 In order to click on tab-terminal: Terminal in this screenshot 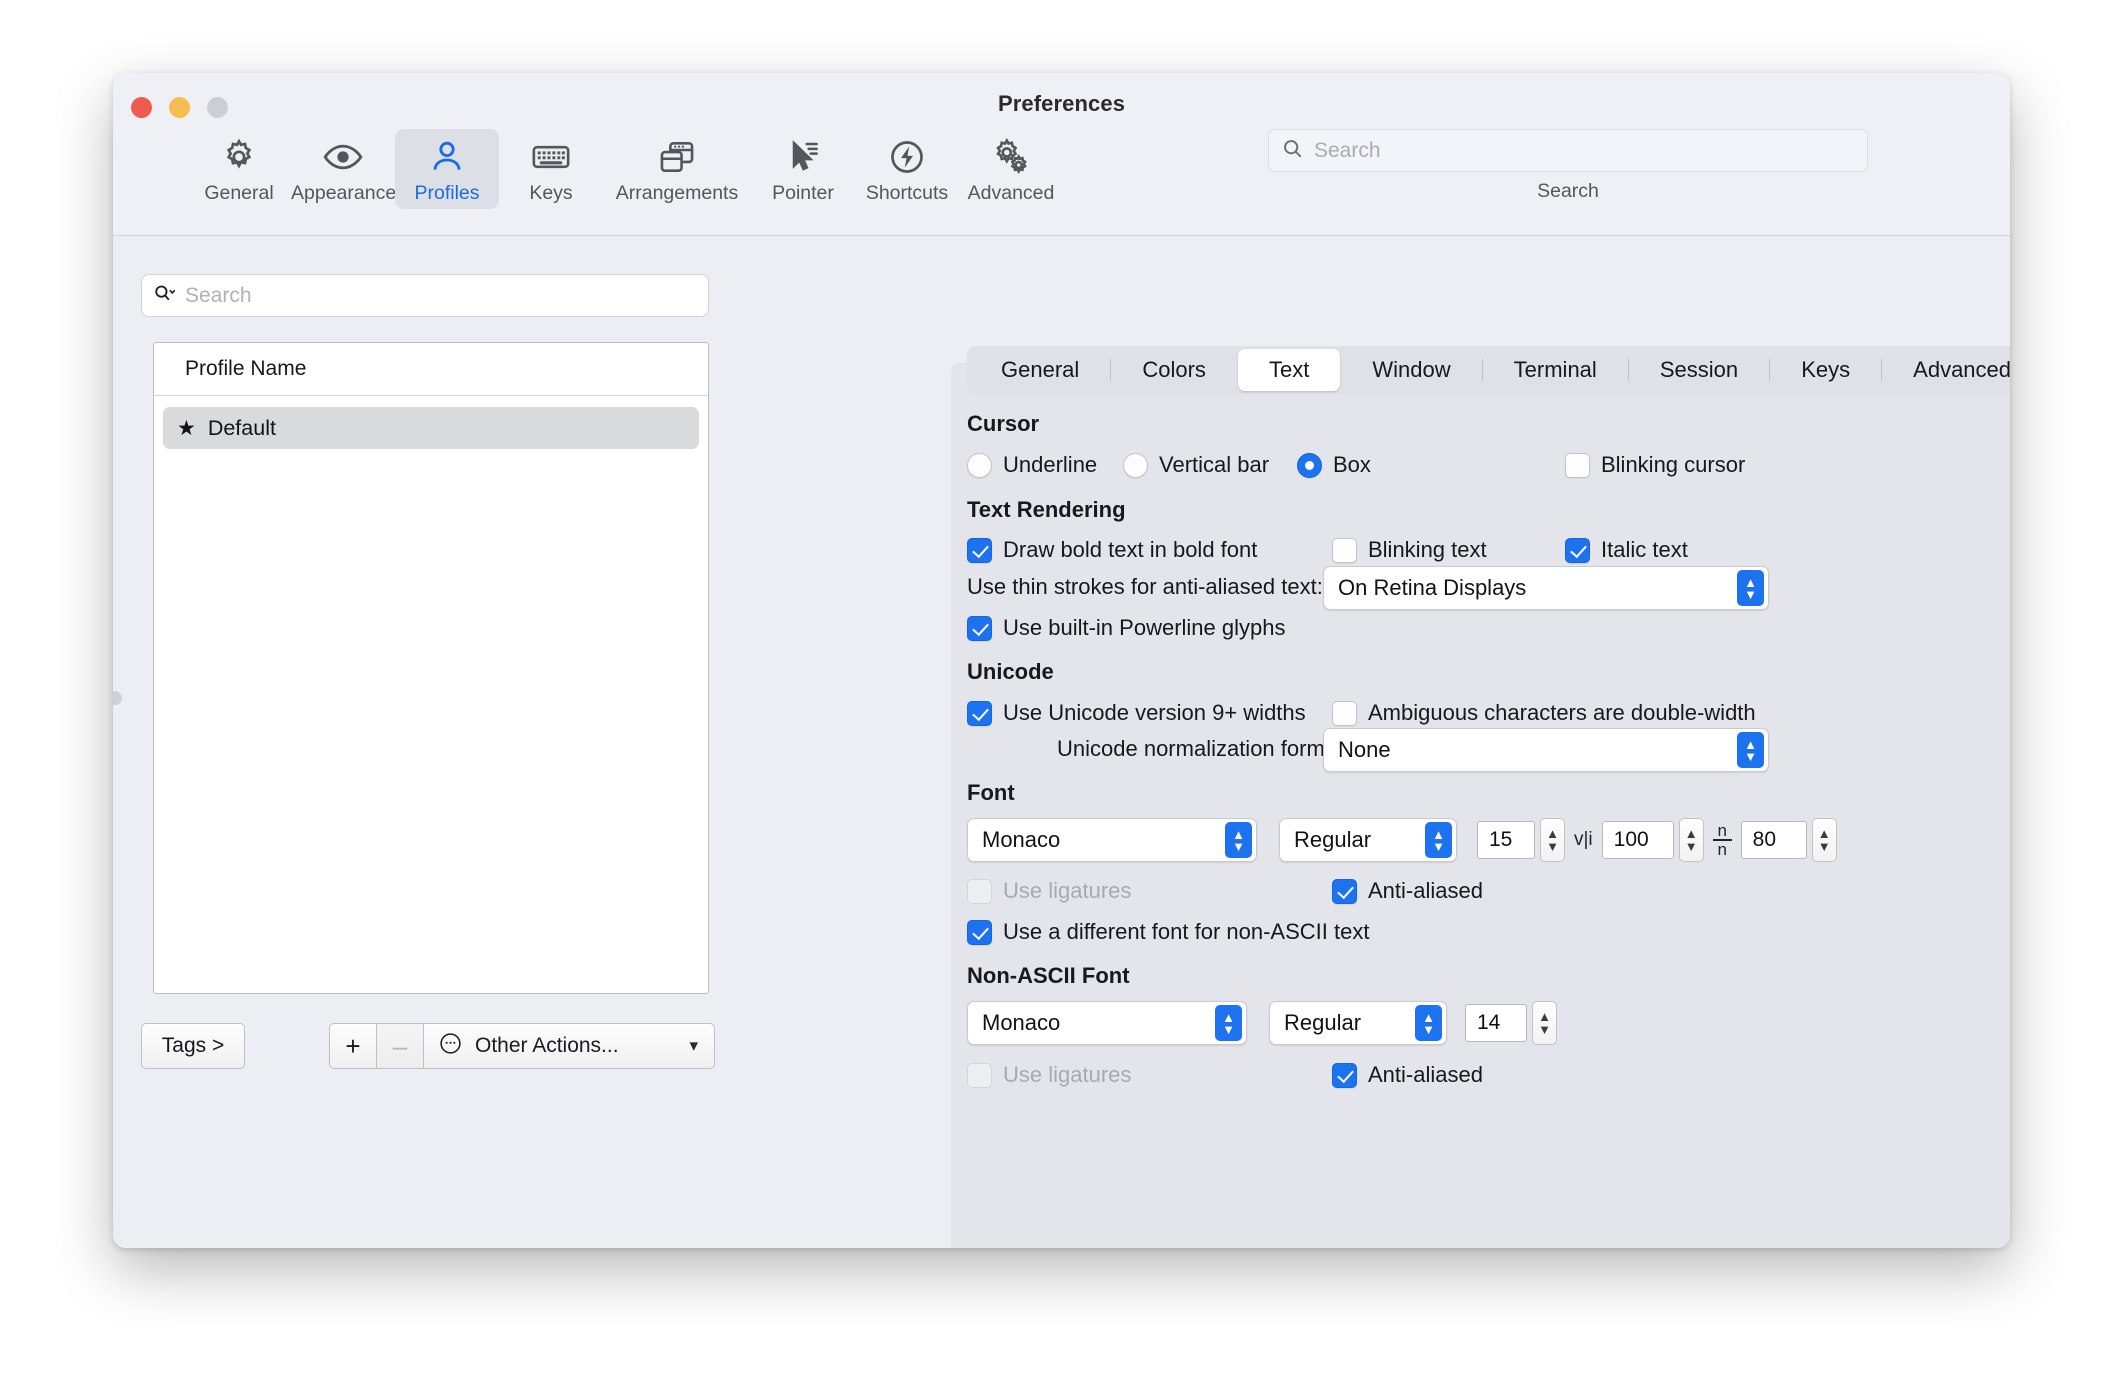, I will do `click(1555, 370)`.